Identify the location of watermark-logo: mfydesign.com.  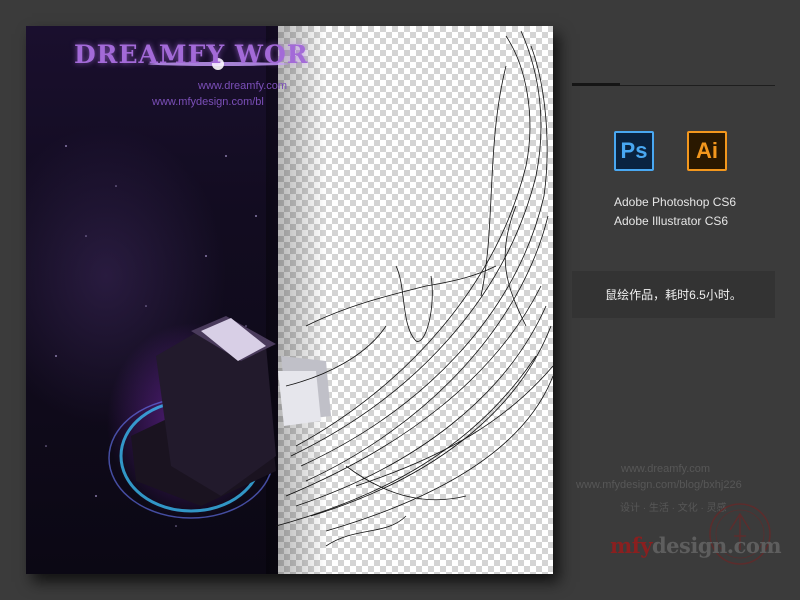
(696, 545).